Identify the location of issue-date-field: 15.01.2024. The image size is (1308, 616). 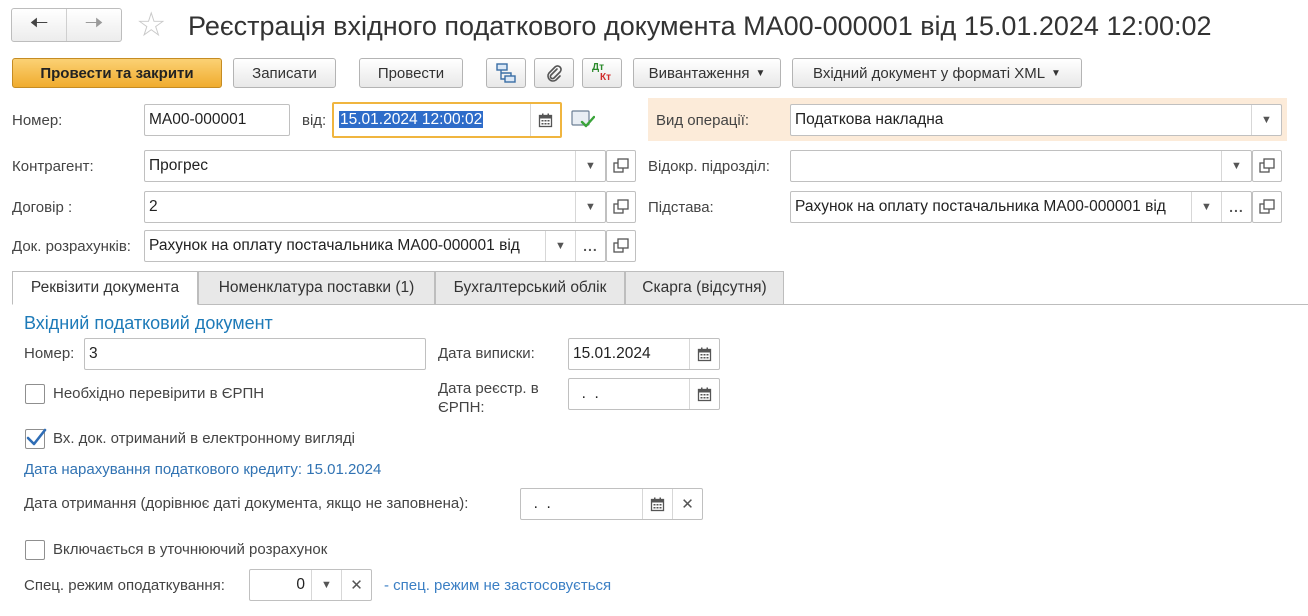
(644, 354).